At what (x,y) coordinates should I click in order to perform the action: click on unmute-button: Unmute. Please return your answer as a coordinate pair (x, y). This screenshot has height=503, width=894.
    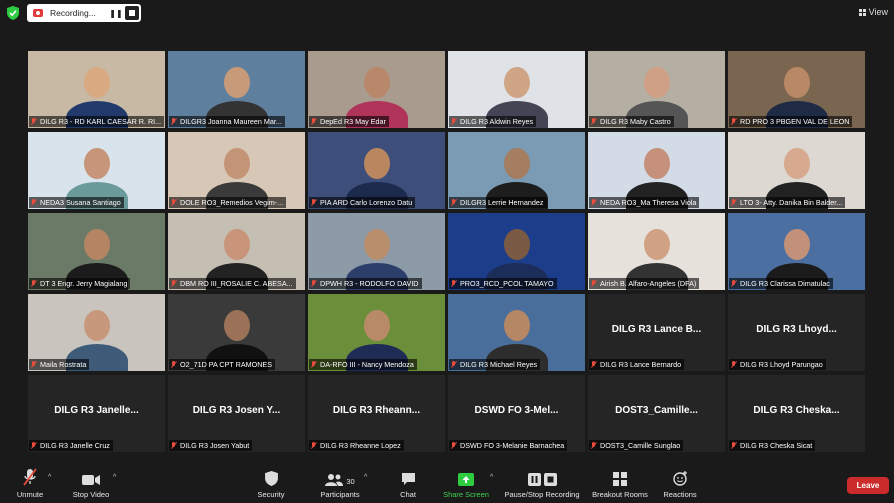
    Looking at the image, I should click on (30, 483).